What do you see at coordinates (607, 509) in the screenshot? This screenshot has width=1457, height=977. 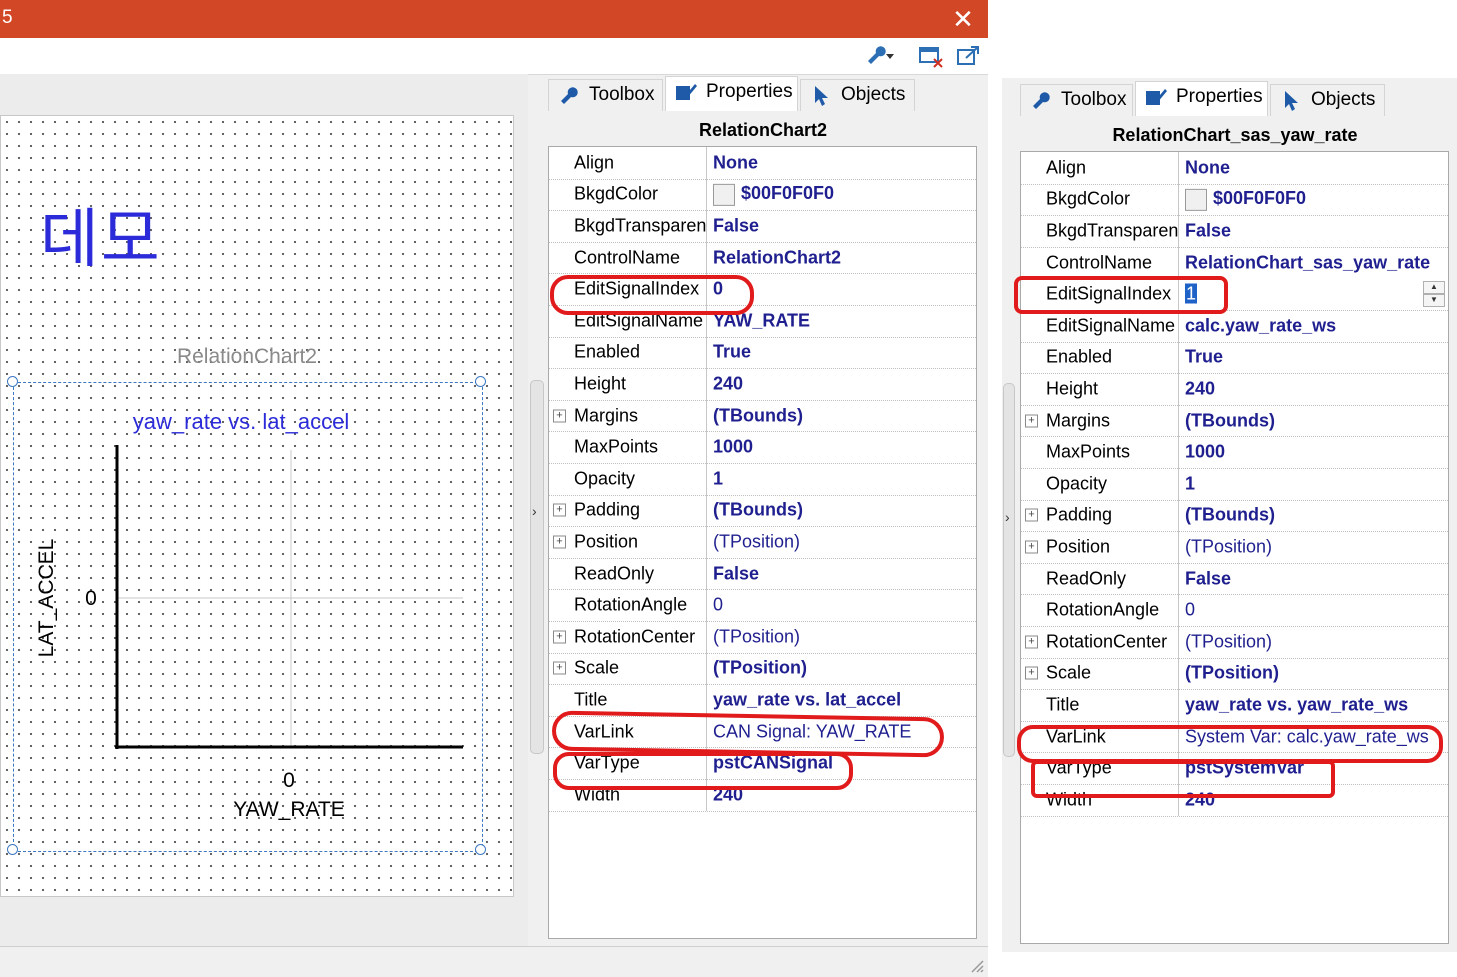 I see `property-name-label: Padding` at bounding box center [607, 509].